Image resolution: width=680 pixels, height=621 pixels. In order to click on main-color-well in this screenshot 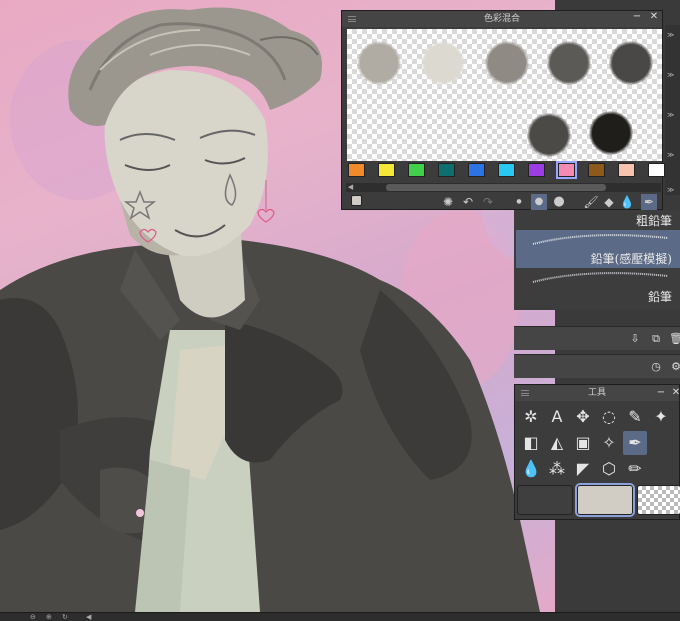, I will do `click(545, 500)`.